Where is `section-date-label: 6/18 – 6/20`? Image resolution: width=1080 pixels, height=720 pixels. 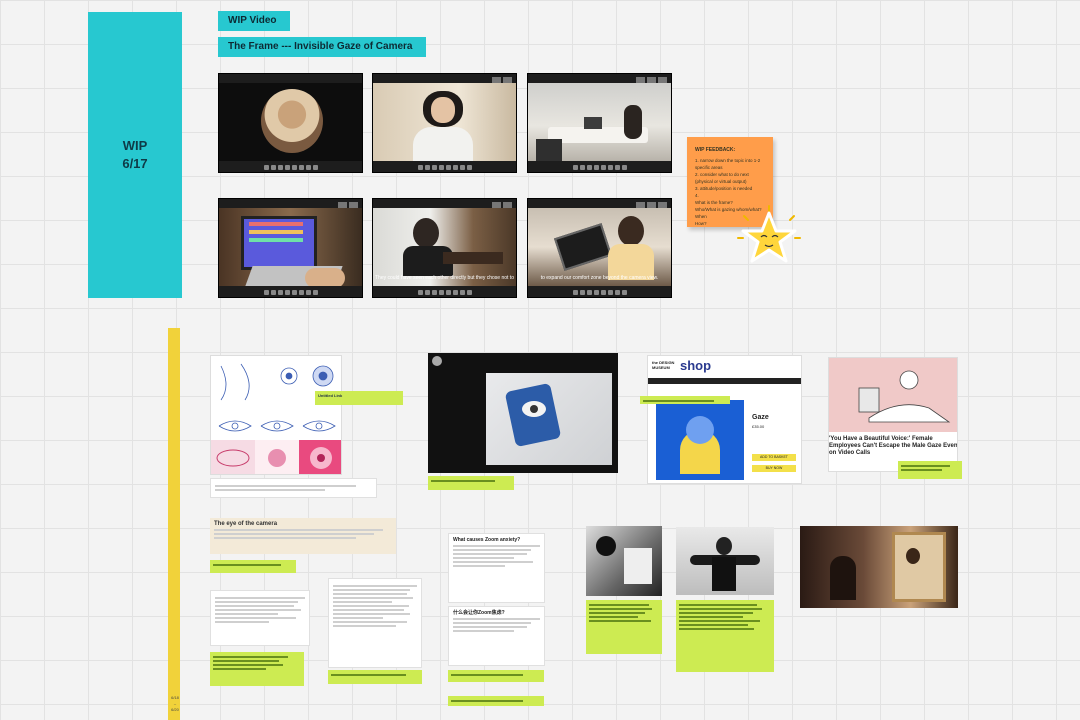
section-date-label: 6/18 – 6/20 is located at coordinates (175, 703).